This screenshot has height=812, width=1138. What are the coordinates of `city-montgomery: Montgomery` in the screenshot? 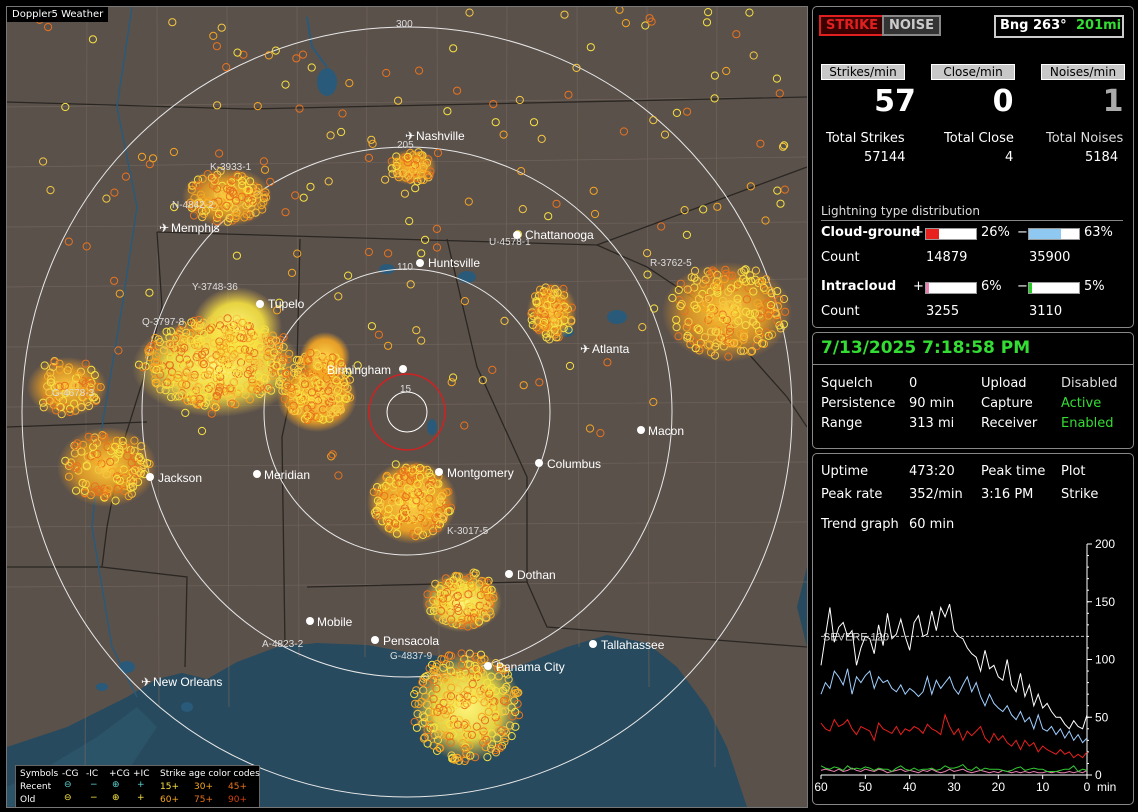 It's located at (474, 473).